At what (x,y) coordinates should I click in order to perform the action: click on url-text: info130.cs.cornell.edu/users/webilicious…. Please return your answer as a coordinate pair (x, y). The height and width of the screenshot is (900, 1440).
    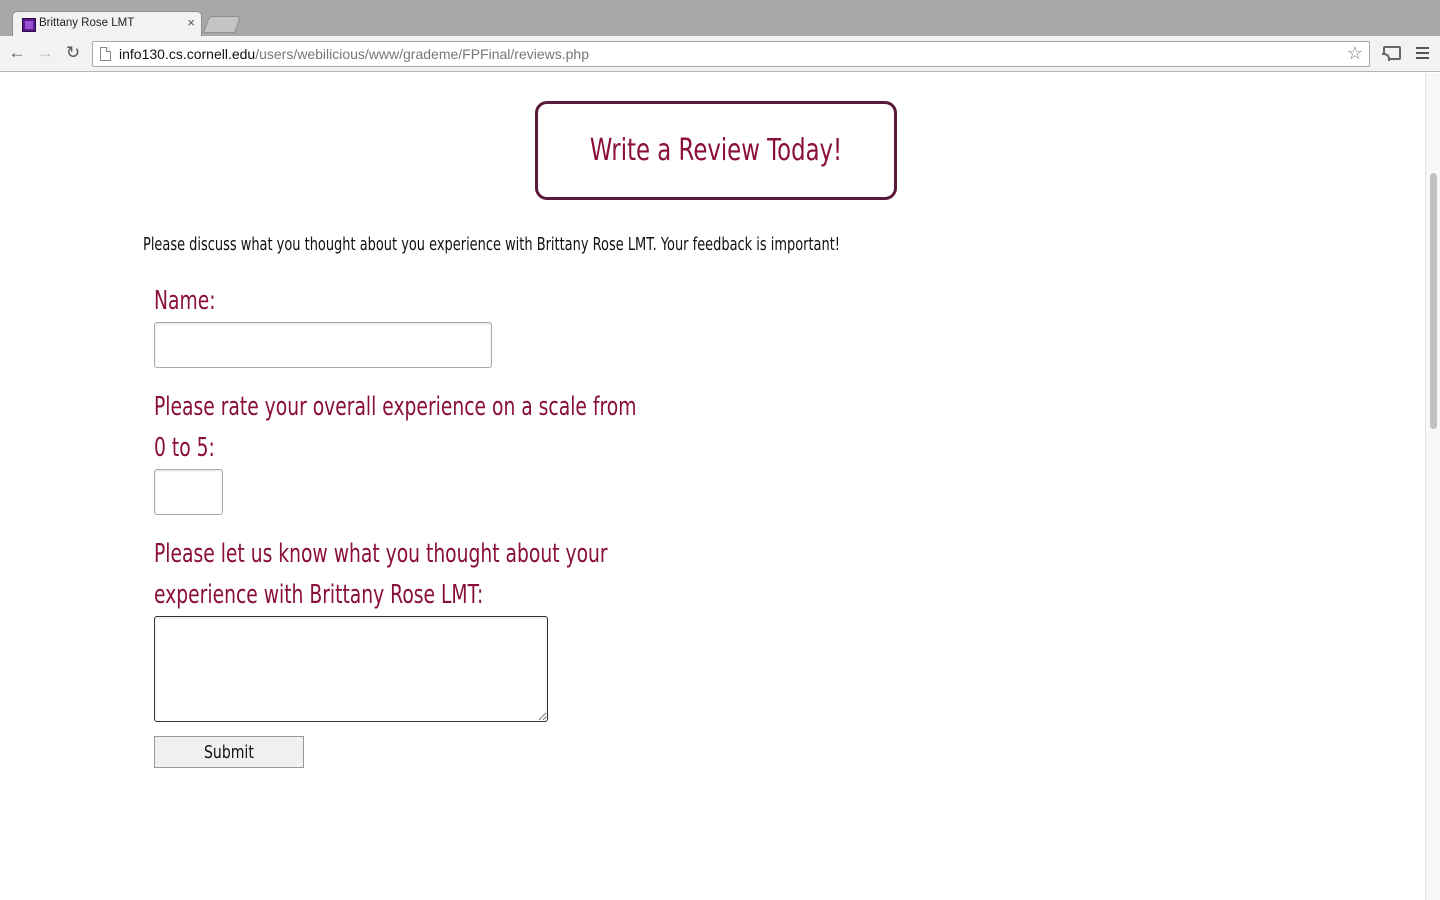
    Looking at the image, I should click on (354, 54).